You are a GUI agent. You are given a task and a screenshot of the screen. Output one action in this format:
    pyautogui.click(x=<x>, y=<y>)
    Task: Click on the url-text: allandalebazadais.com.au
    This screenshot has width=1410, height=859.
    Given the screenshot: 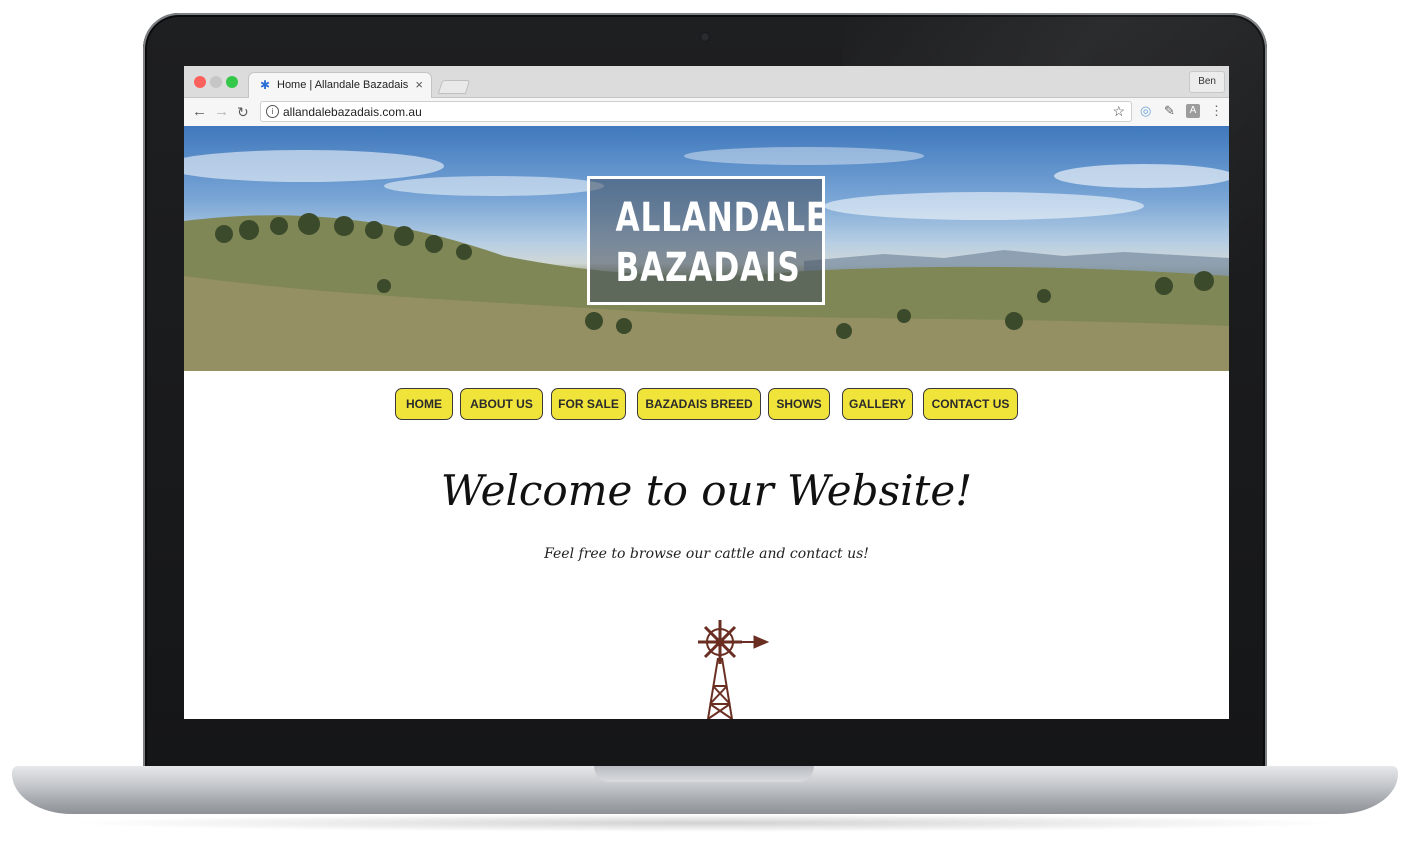 What is the action you would take?
    pyautogui.click(x=352, y=112)
    